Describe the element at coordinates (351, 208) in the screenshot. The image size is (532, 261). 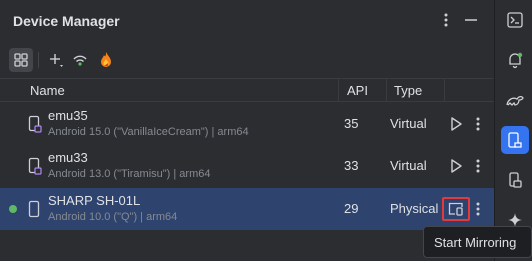
I see `device-api-level: 29` at that location.